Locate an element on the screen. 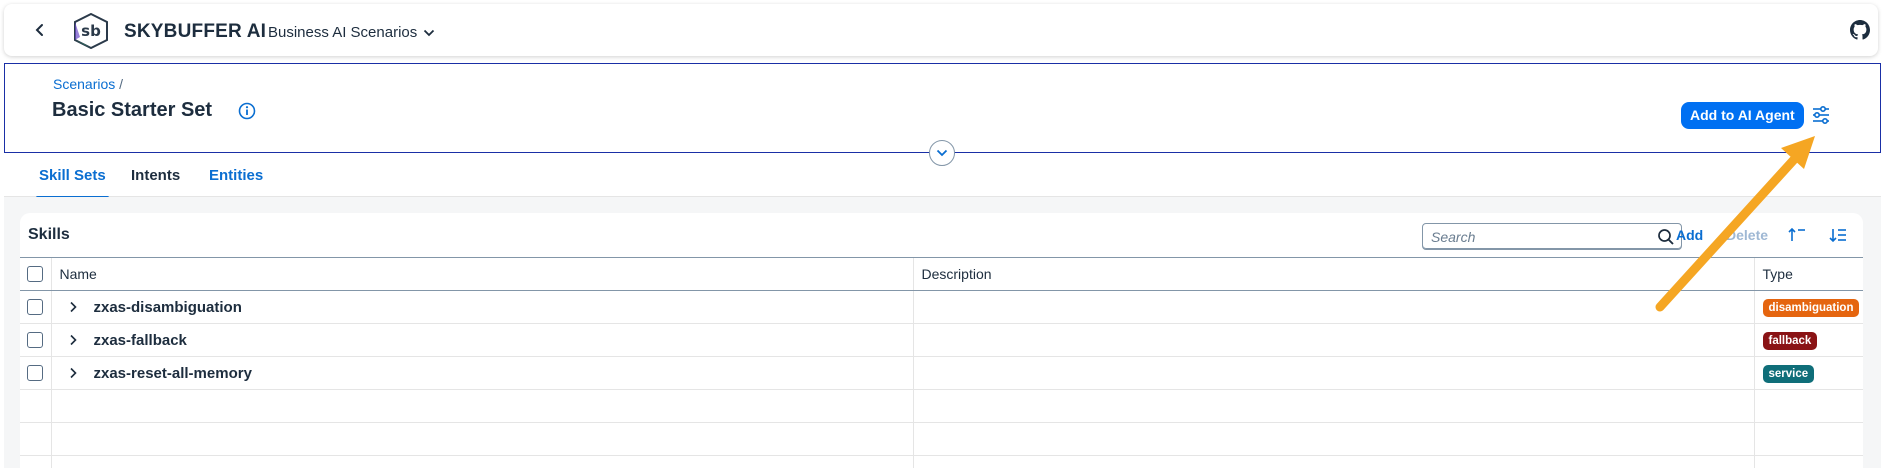 The height and width of the screenshot is (468, 1884). product-switcher: Business AI Scenarios is located at coordinates (351, 32).